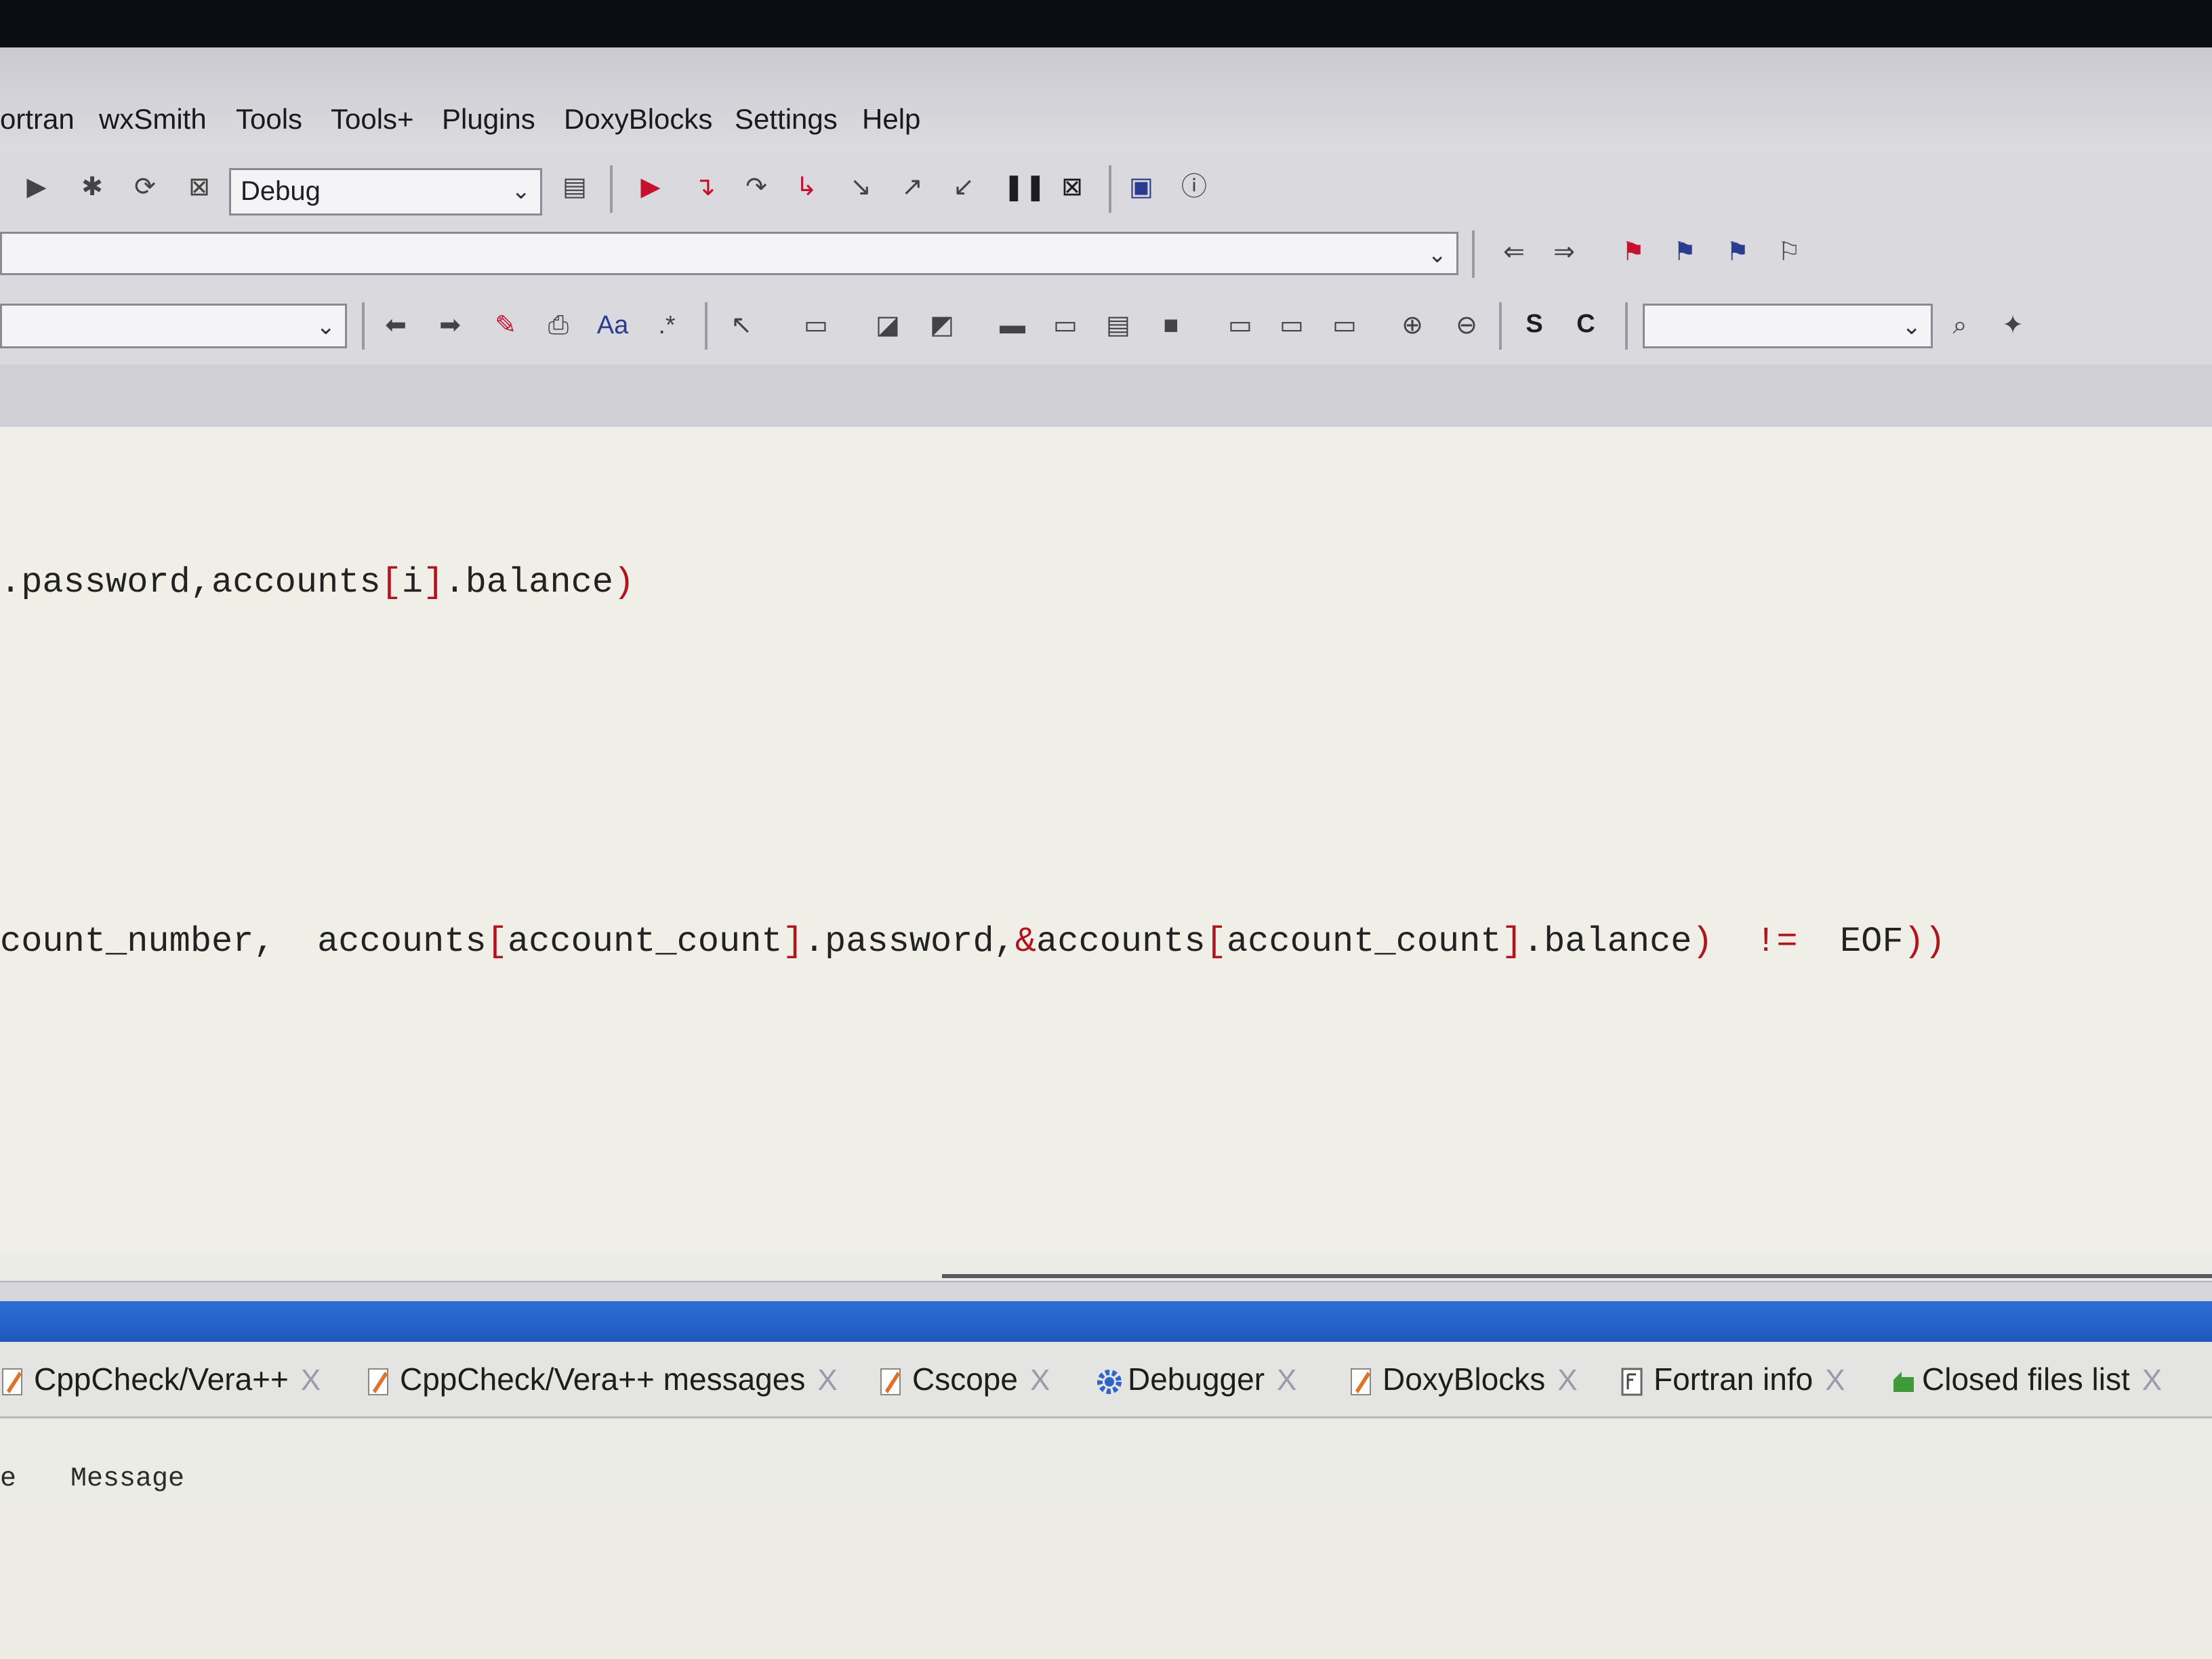  Describe the element at coordinates (1577, 1276) in the screenshot. I see `horizontal-scrollbar` at that location.